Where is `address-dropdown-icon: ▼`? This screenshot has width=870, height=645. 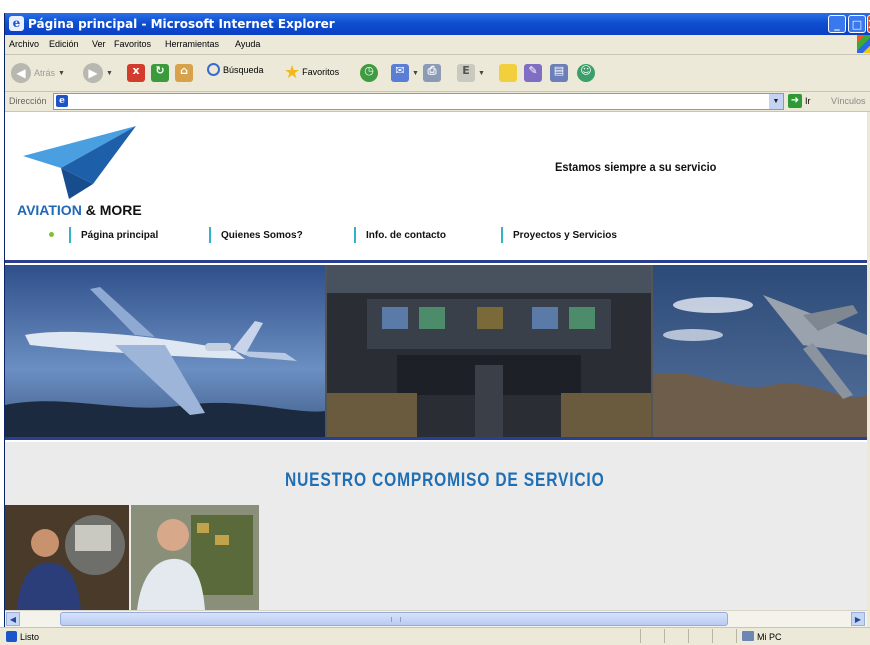
address-dropdown-icon: ▼ is located at coordinates (776, 101).